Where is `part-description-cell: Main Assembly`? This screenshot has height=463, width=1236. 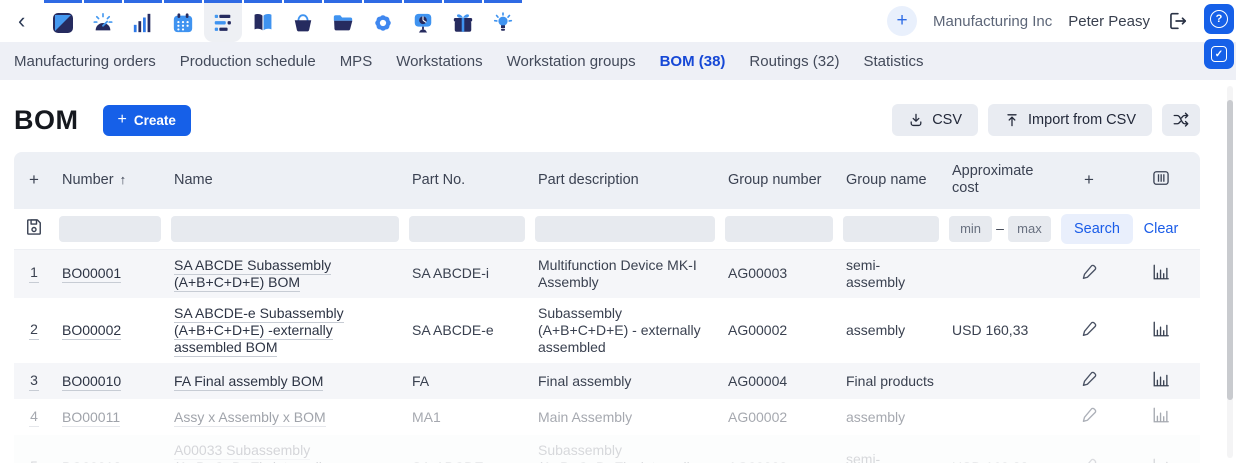 part-description-cell: Main Assembly is located at coordinates (585, 416).